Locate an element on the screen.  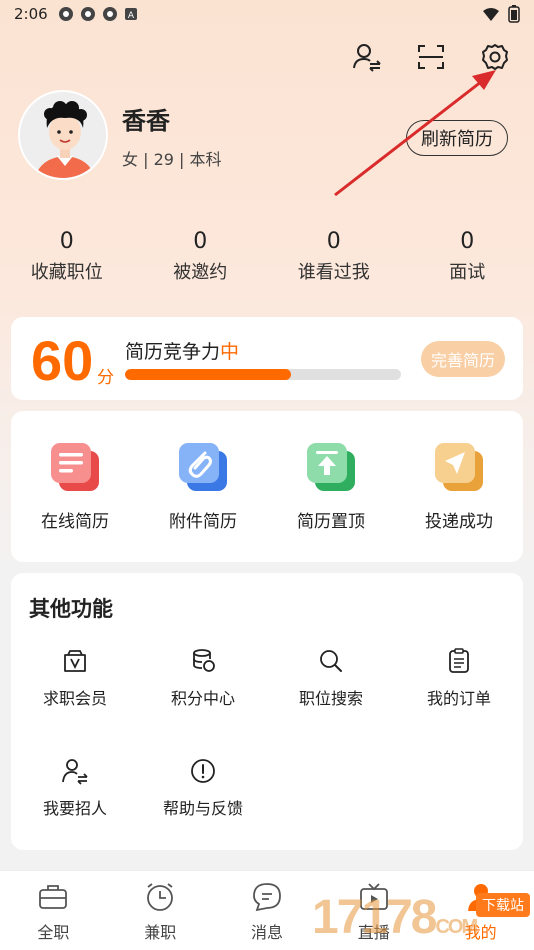
tab-messages: 消息 is located at coordinates (267, 910).